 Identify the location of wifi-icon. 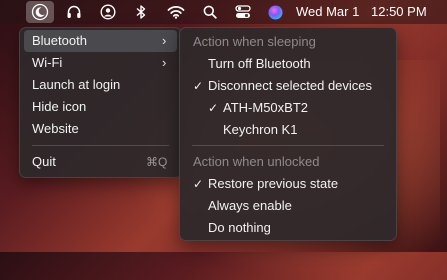
(176, 12).